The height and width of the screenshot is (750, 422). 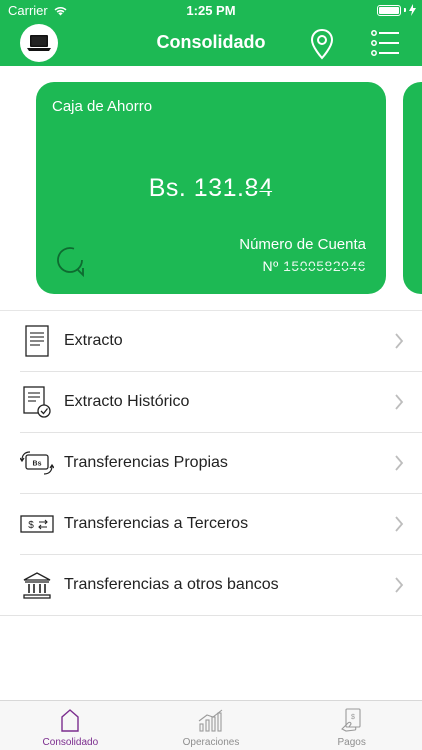 I want to click on payment-icon: $, so click(x=350, y=720).